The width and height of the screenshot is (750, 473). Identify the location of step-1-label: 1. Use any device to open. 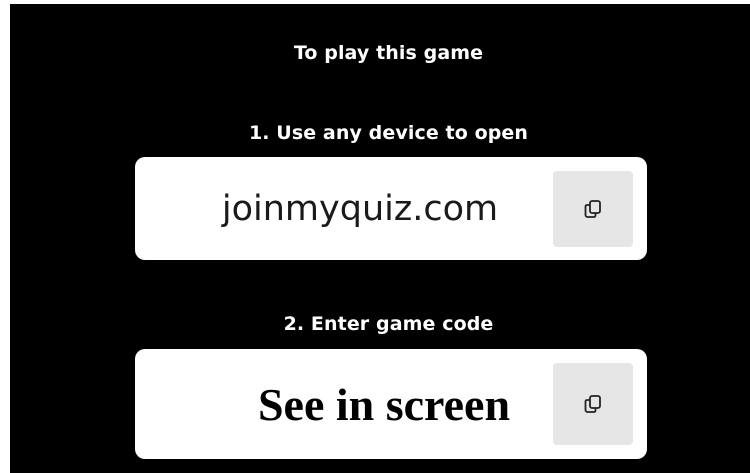
(388, 133).